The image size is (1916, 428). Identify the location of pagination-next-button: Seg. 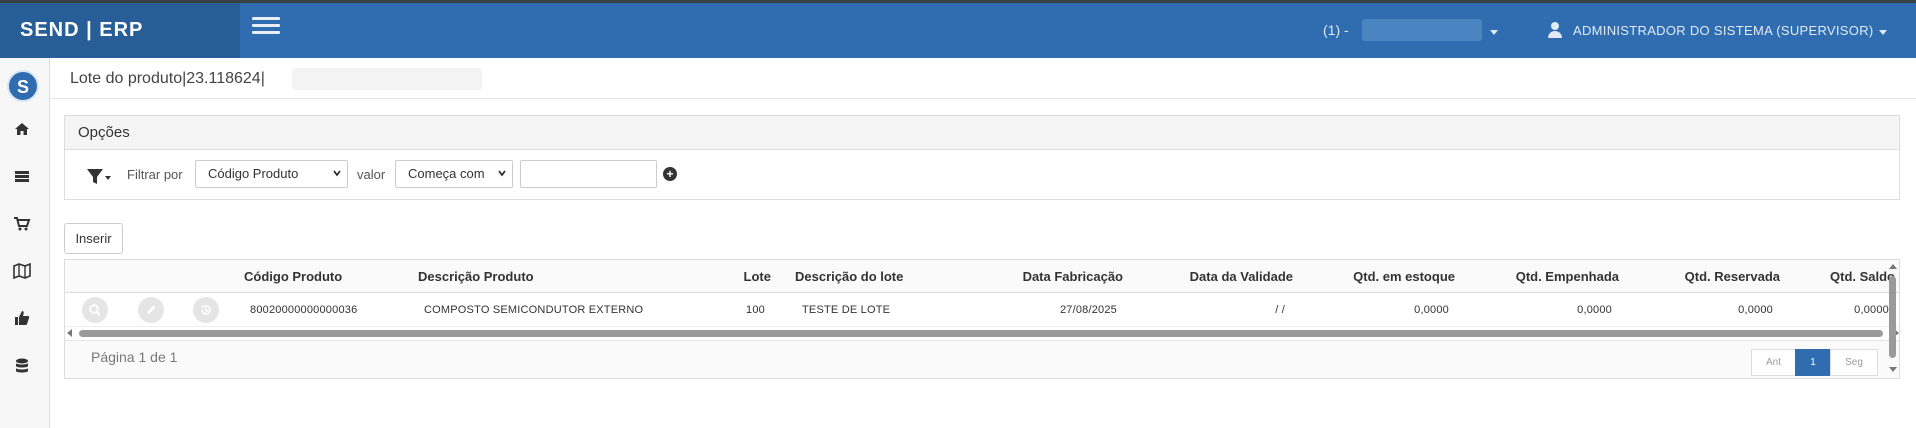
(1854, 362).